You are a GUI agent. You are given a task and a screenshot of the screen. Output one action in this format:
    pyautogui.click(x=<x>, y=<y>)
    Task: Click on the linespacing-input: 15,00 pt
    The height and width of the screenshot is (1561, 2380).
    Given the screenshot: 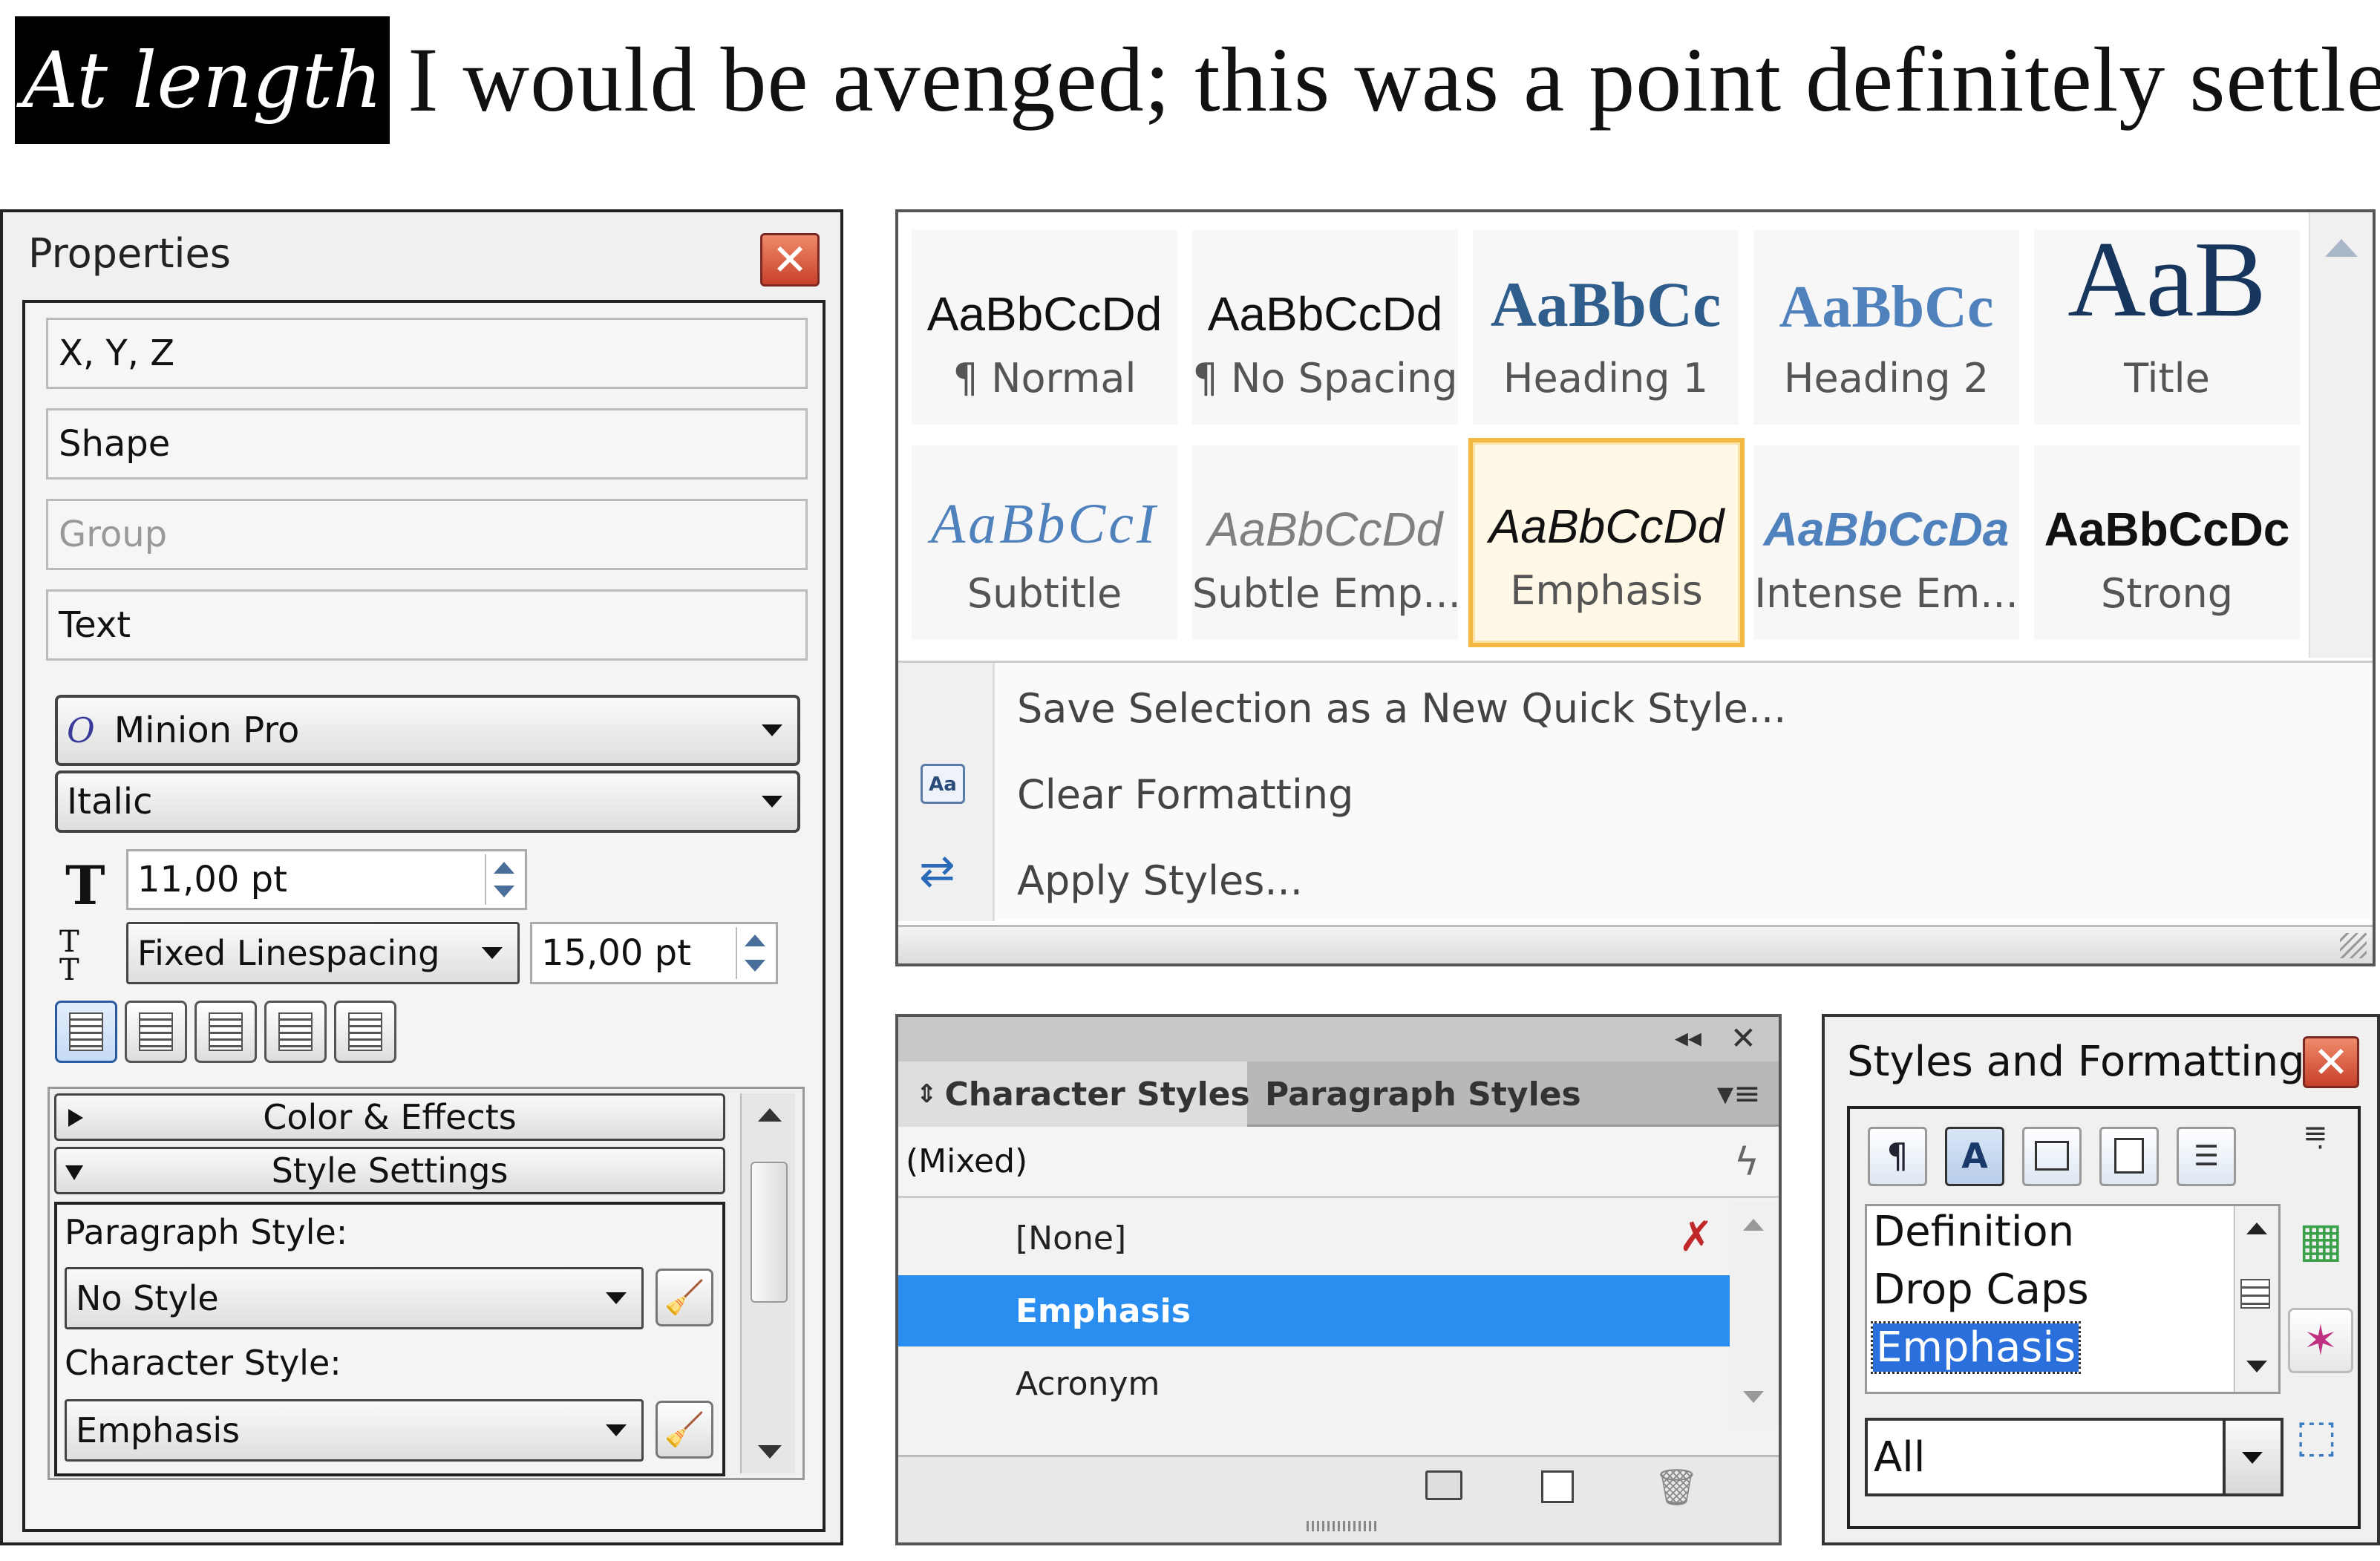 What is the action you would take?
    pyautogui.click(x=654, y=953)
    